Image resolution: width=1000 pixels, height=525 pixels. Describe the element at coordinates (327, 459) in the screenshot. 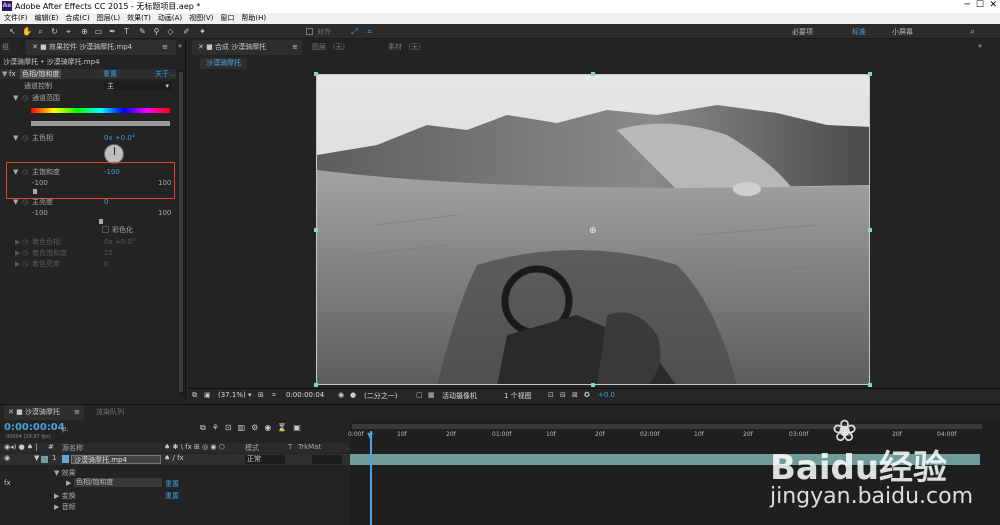

I see `trkmat-select` at that location.